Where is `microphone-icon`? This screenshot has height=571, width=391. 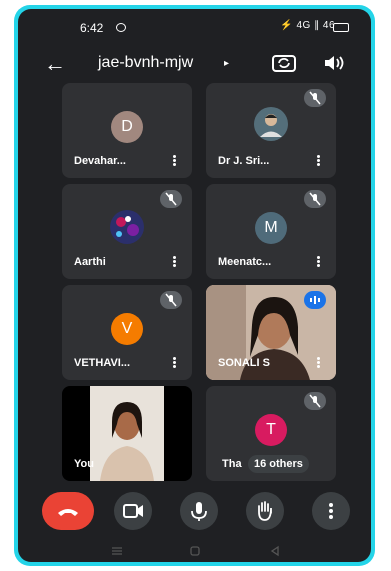 microphone-icon is located at coordinates (199, 511).